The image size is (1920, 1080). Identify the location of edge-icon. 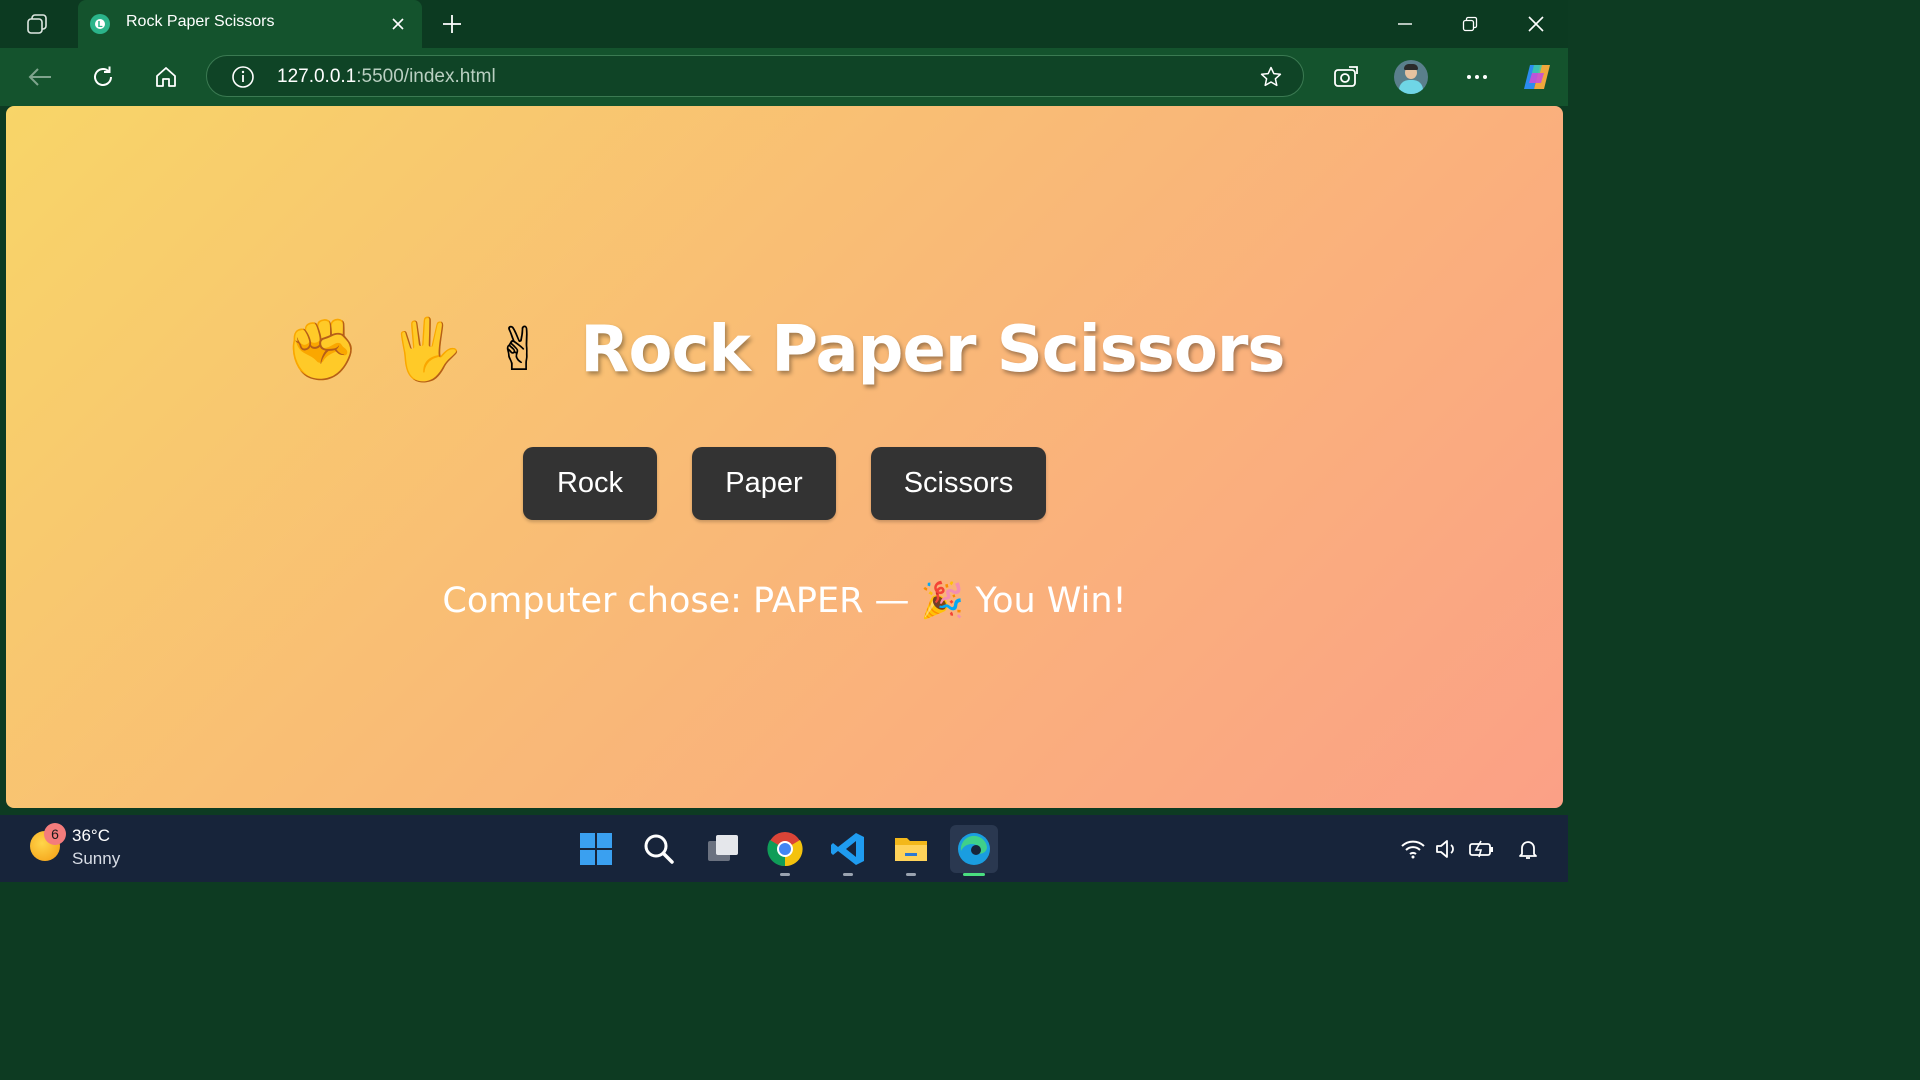
(974, 849).